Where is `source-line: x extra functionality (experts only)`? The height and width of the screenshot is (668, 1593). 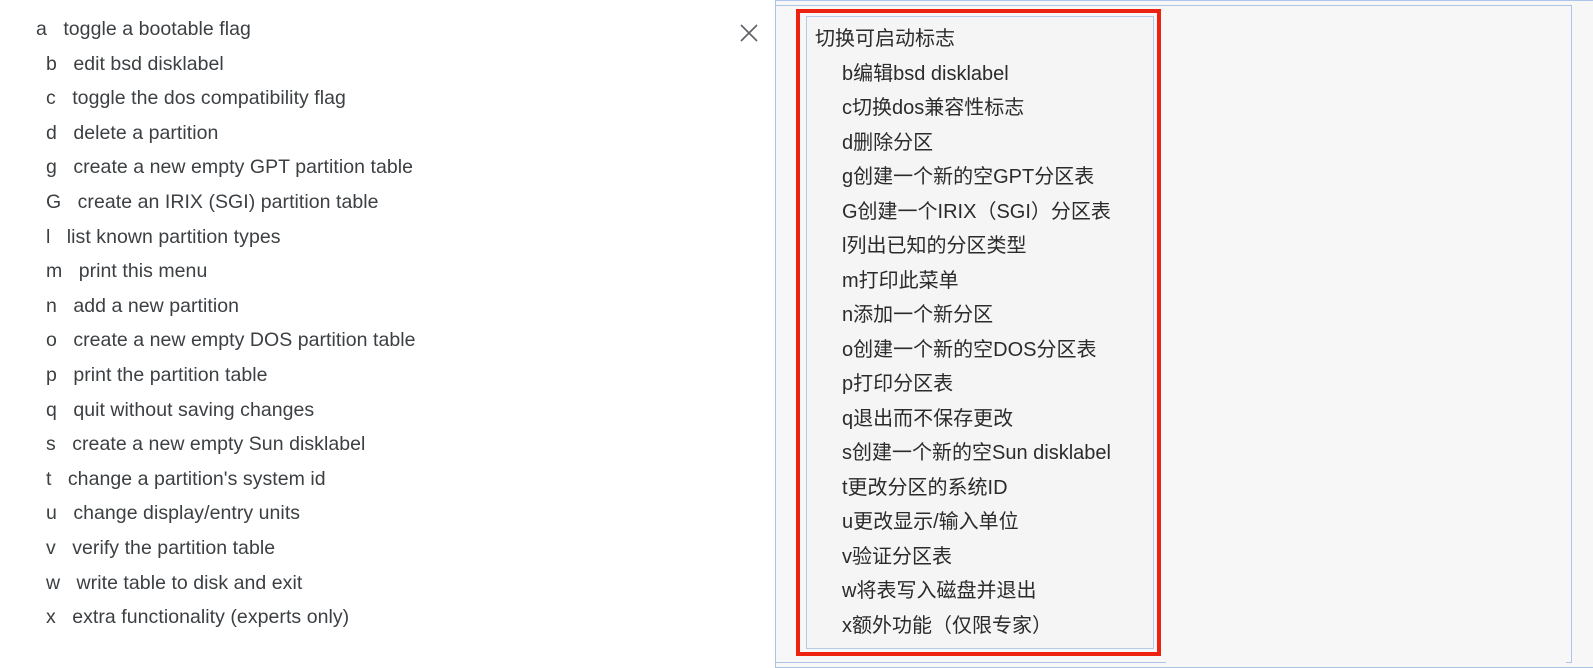
source-line: x extra functionality (experts only) is located at coordinates (360, 617).